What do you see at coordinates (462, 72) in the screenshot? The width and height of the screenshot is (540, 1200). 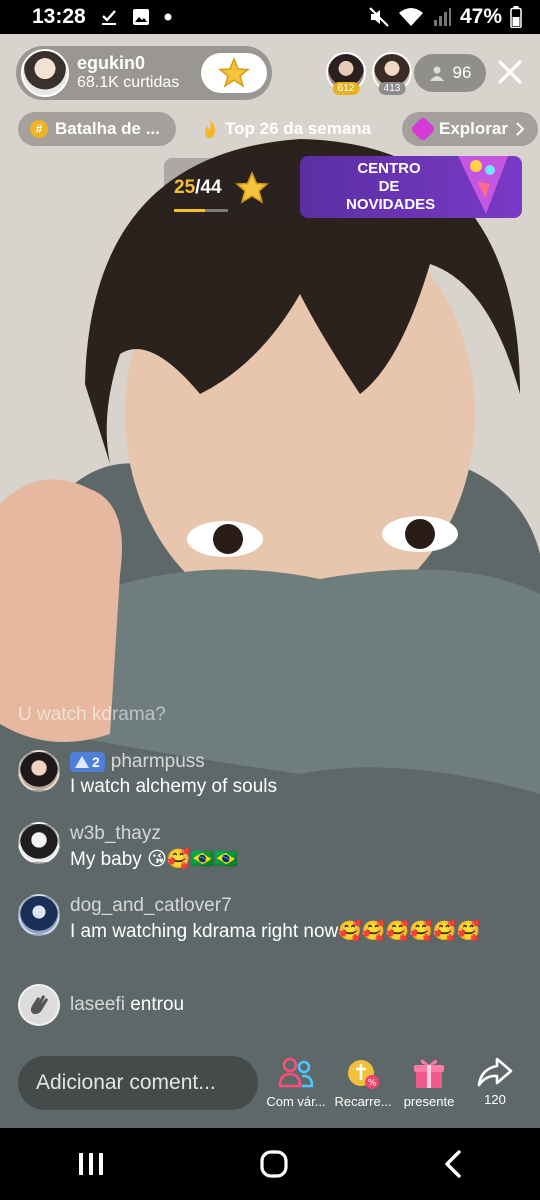 I see `viewer-count-value: 96` at bounding box center [462, 72].